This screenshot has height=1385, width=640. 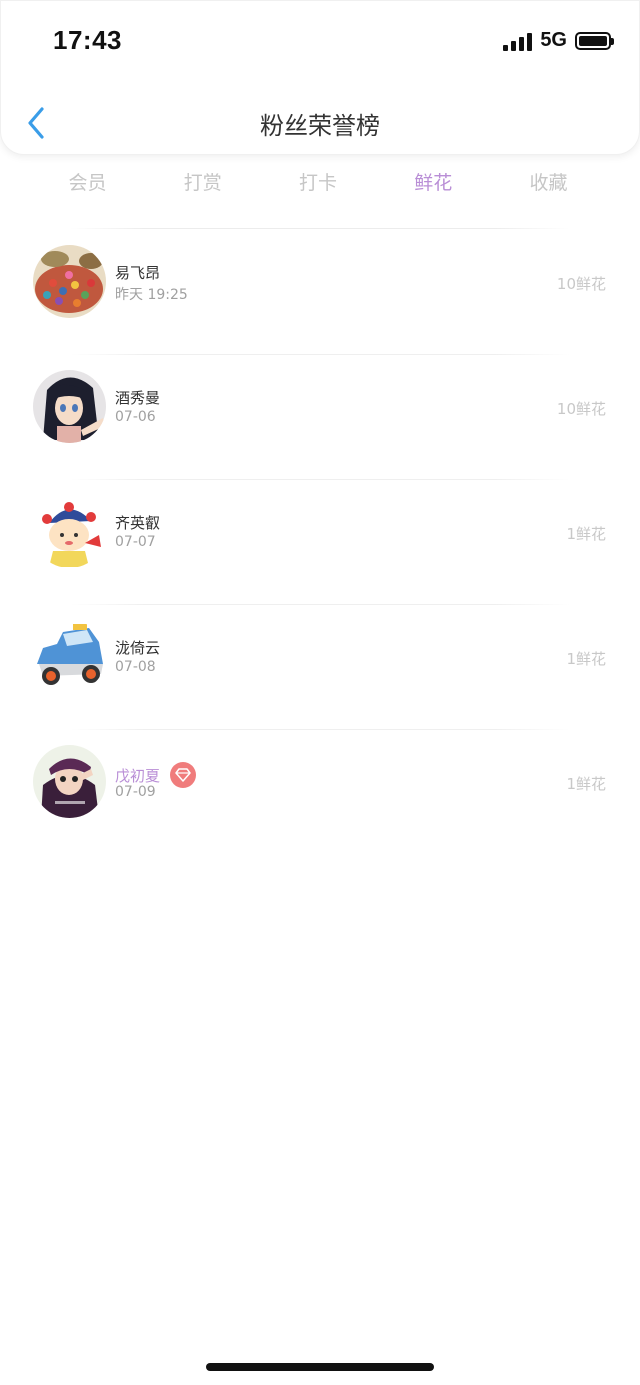 What do you see at coordinates (548, 181) in the screenshot?
I see `tab-favorites: 收藏` at bounding box center [548, 181].